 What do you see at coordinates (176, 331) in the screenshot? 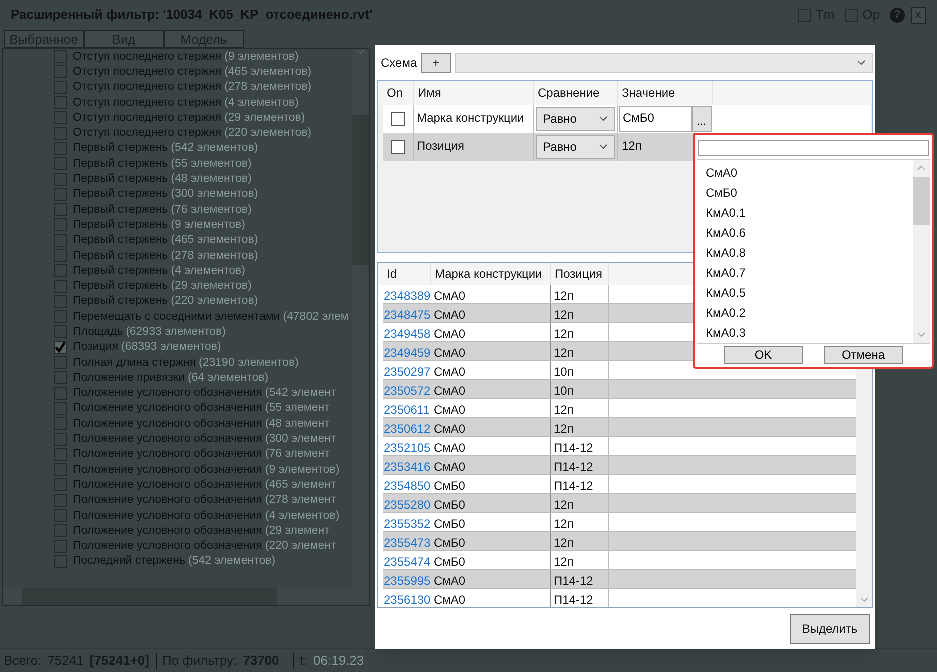
I see `element-count: (62933 элементов)` at bounding box center [176, 331].